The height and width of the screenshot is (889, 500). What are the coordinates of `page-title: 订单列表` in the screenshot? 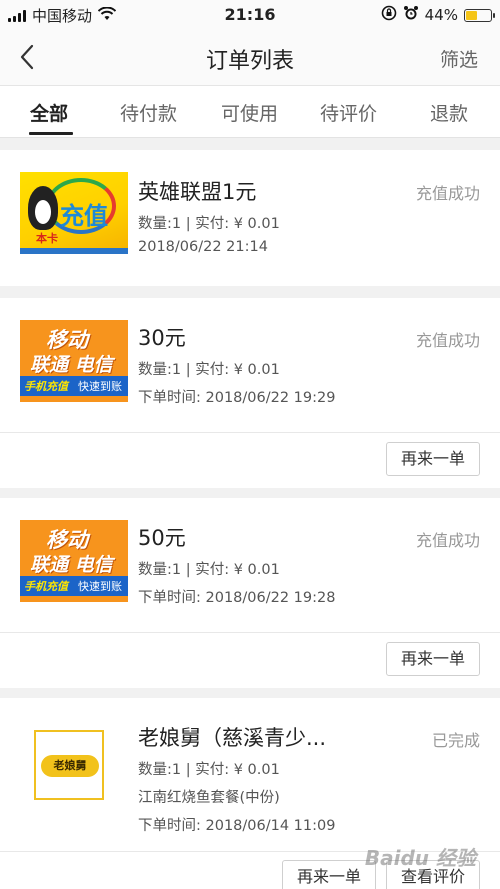 It's located at (249, 61).